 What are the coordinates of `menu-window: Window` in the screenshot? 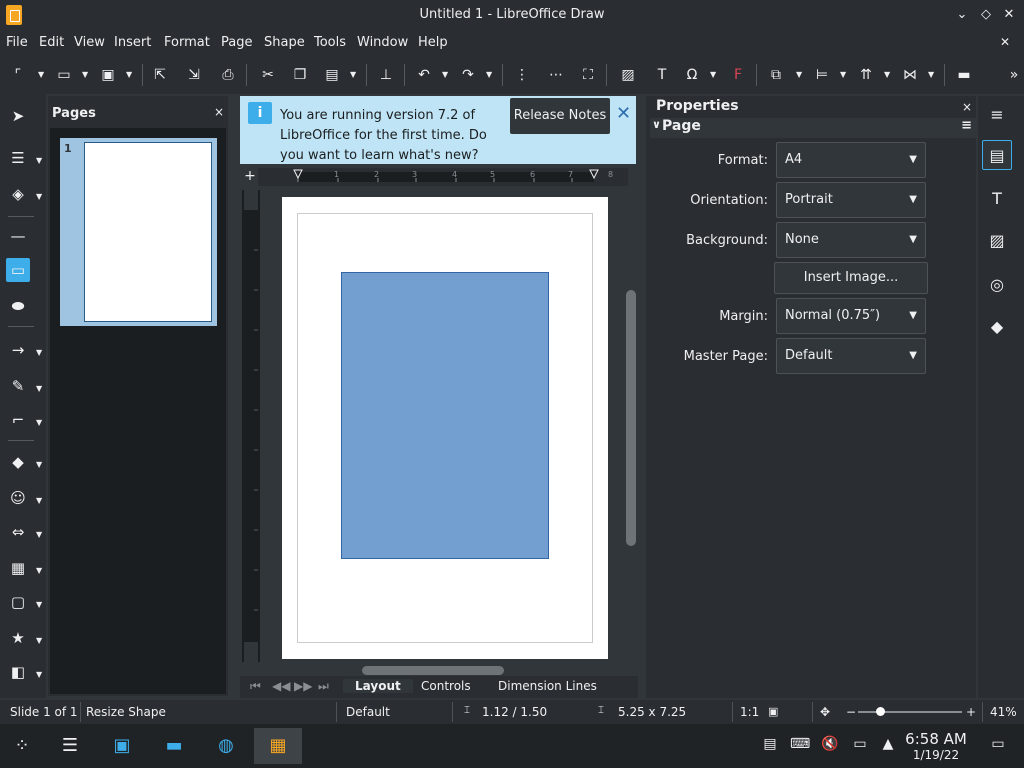 It's located at (382, 42).